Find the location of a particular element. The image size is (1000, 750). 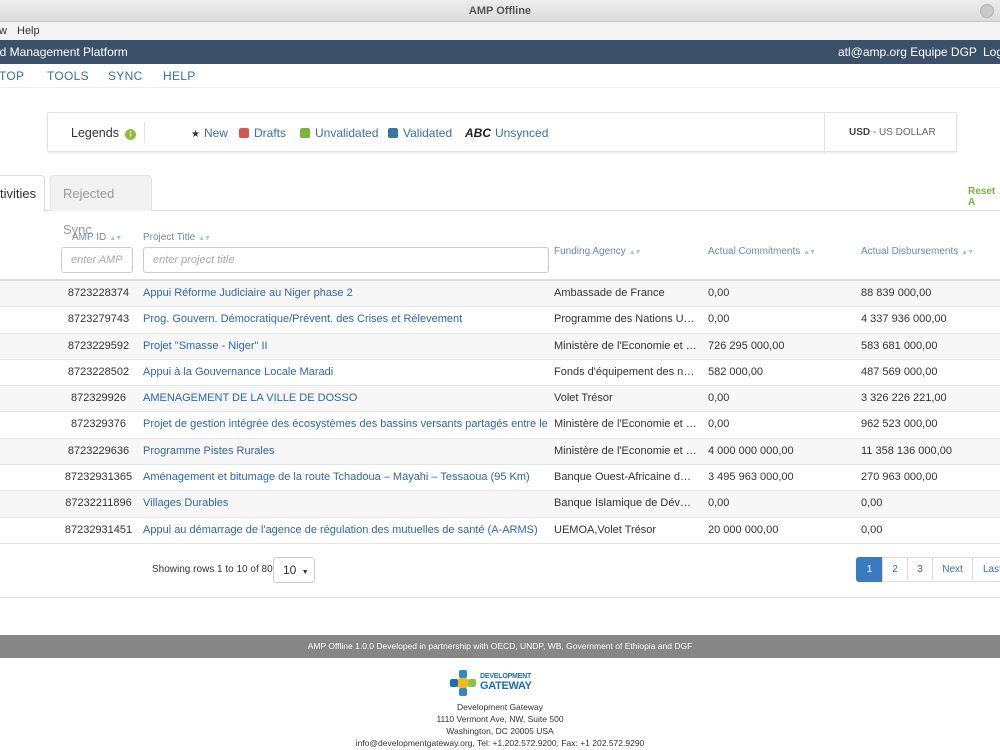

menu-item-window: w is located at coordinates (3, 31).